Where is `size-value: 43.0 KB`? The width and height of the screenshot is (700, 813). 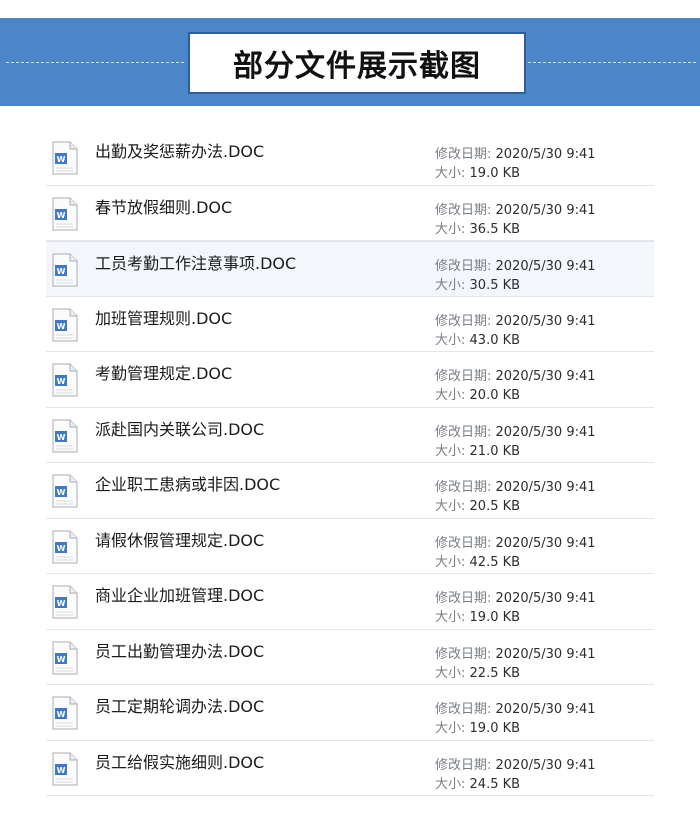
size-value: 43.0 KB is located at coordinates (495, 340).